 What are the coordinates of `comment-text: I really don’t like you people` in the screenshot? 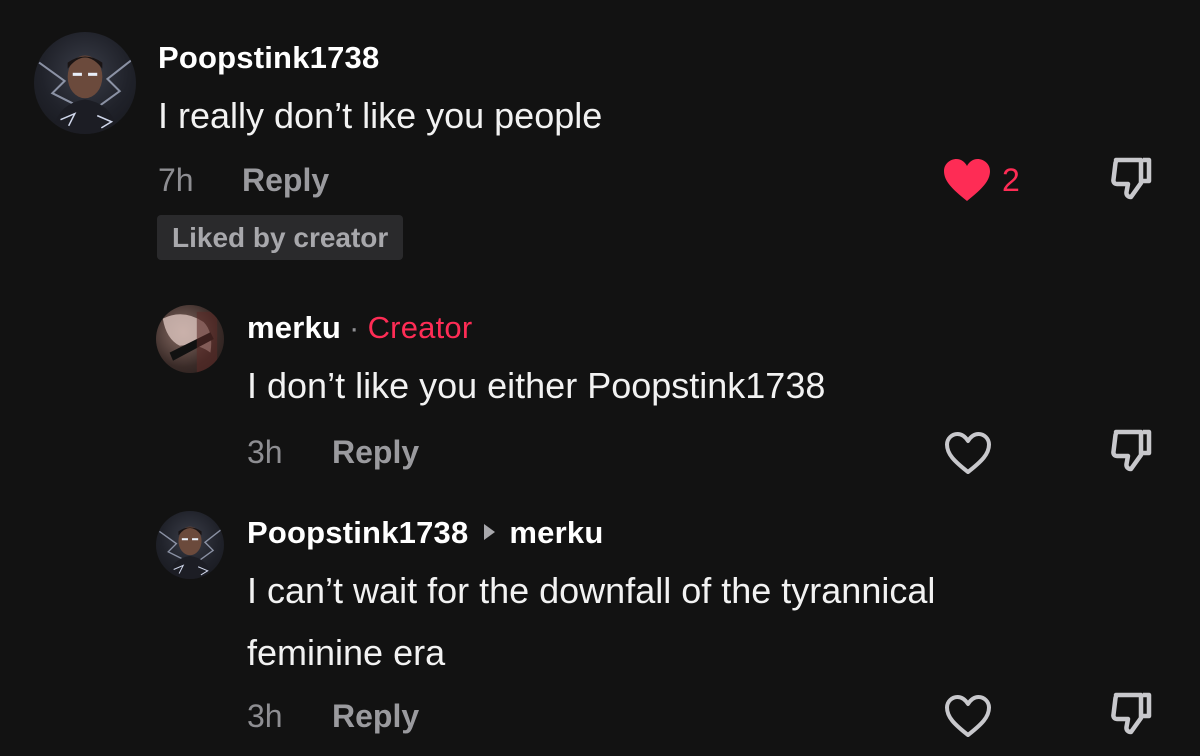 It's located at (380, 115).